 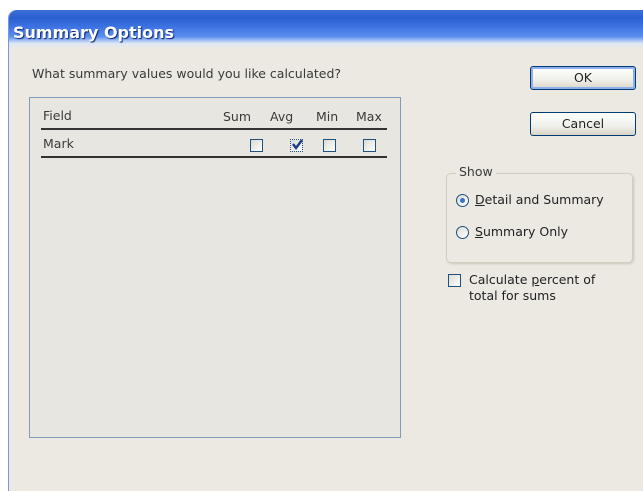 I want to click on show-groupbox: Show Detail and Summary Summary Only, so click(x=539, y=213).